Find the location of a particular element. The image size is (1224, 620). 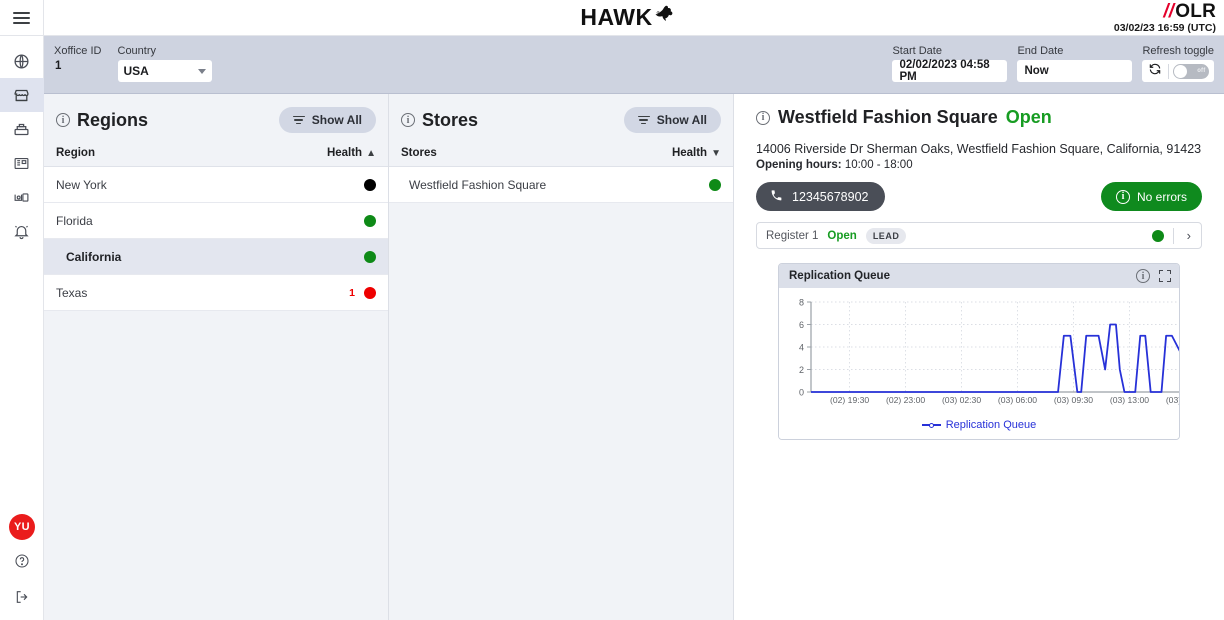

building-icon is located at coordinates (21, 163).